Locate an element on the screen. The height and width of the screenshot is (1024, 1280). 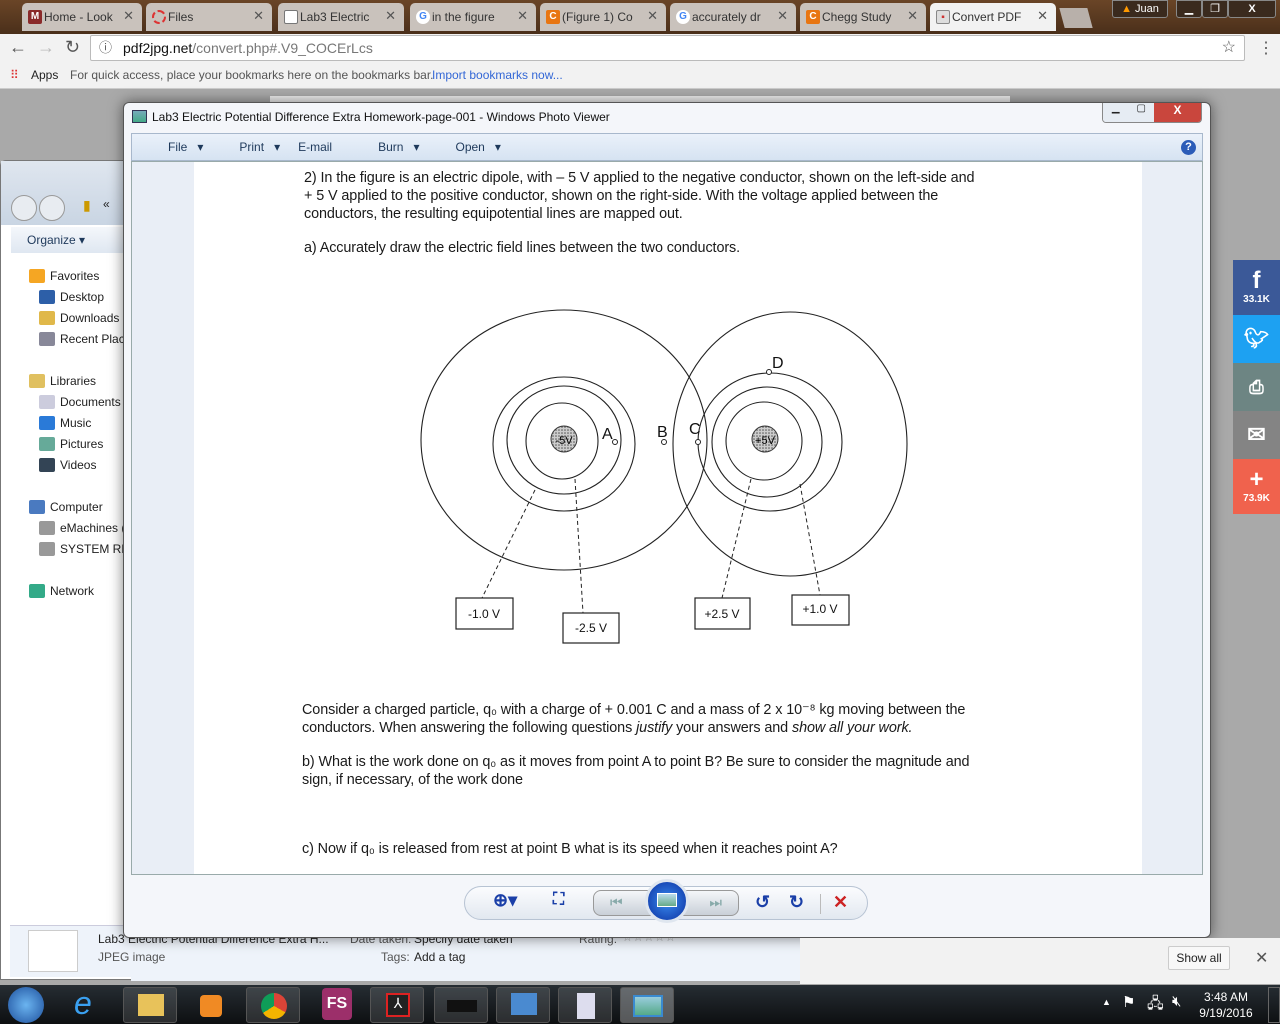
point-a-label: A is located at coordinates (607, 434).